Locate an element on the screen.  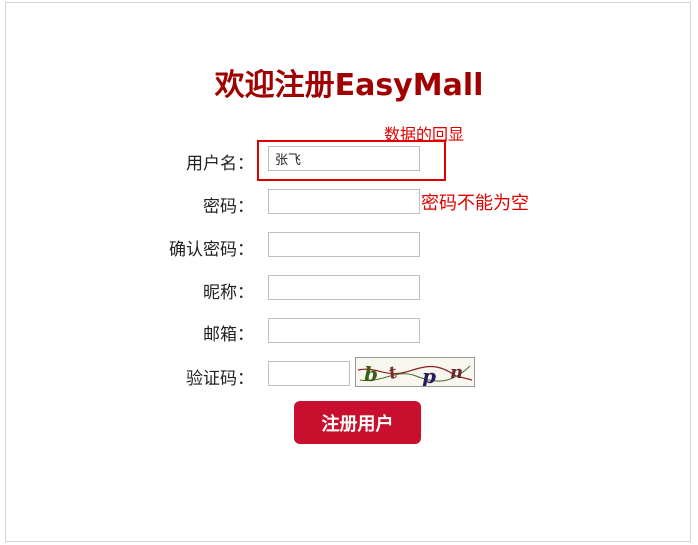
svg-text: p is located at coordinates (429, 375).